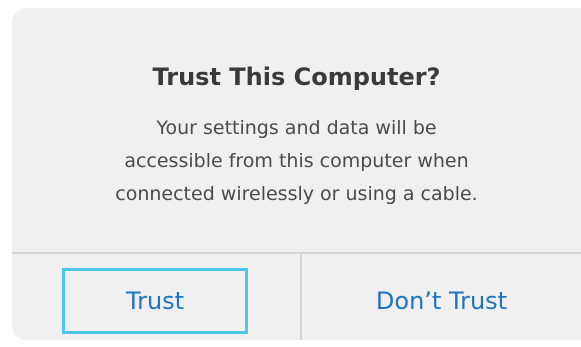 This screenshot has height=347, width=581. I want to click on dialog-title: Trust This Computer?, so click(296, 77).